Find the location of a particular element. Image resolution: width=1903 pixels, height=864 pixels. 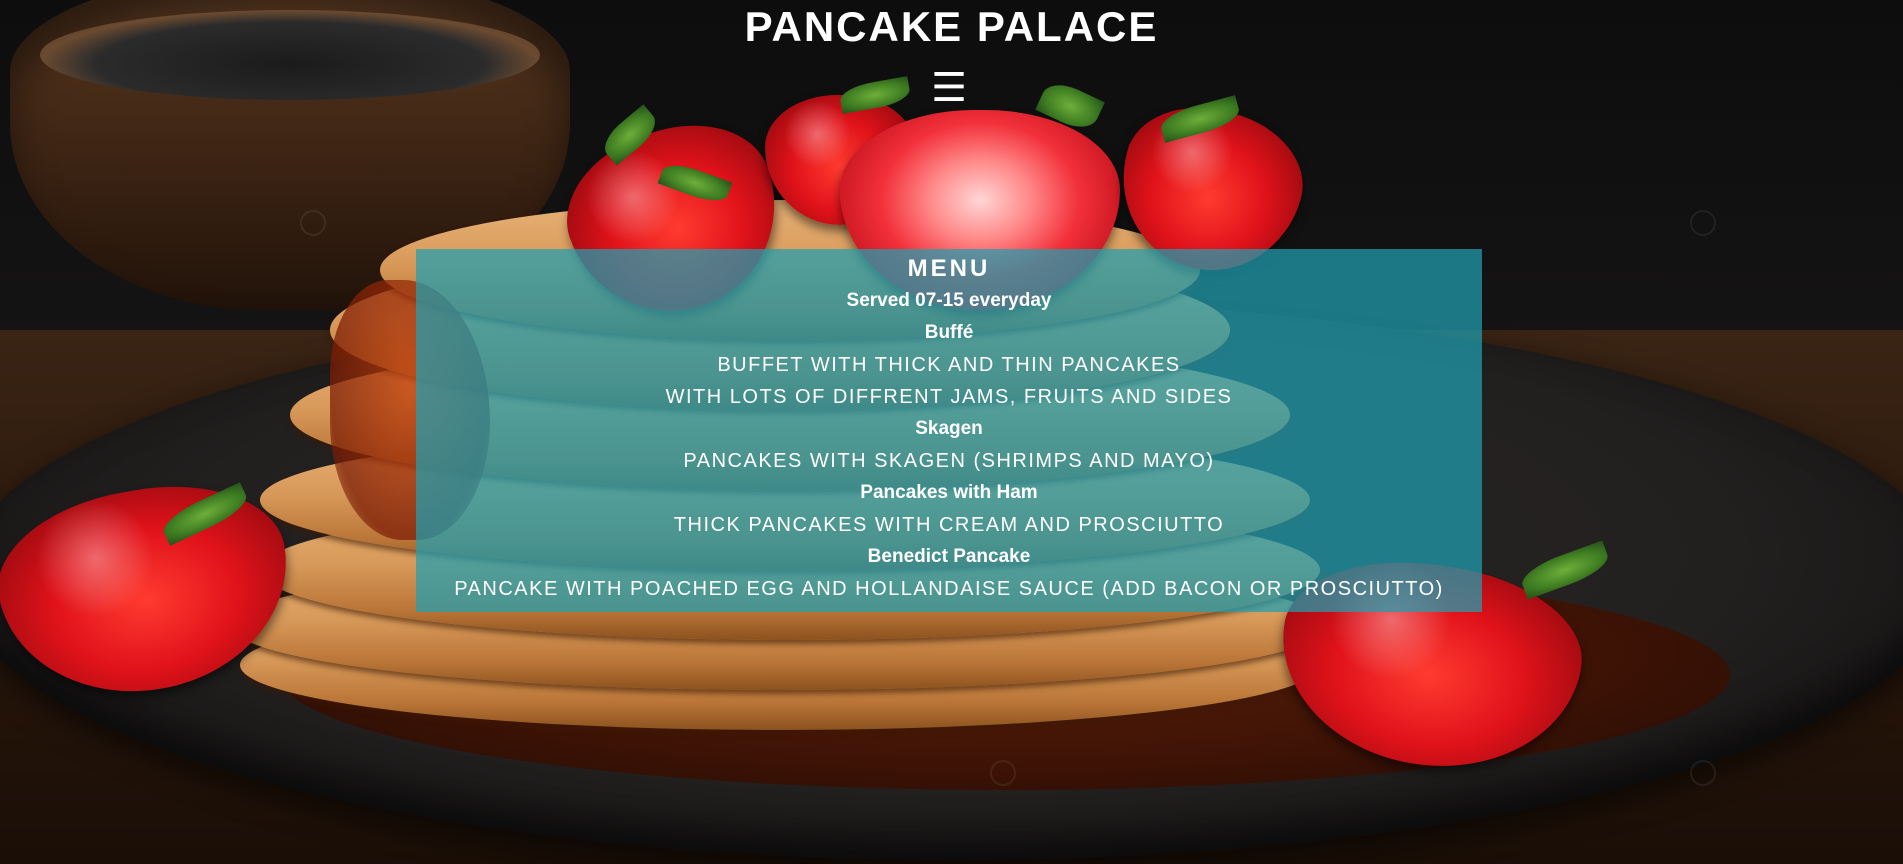

menu-item-name: Skagen is located at coordinates (949, 428).